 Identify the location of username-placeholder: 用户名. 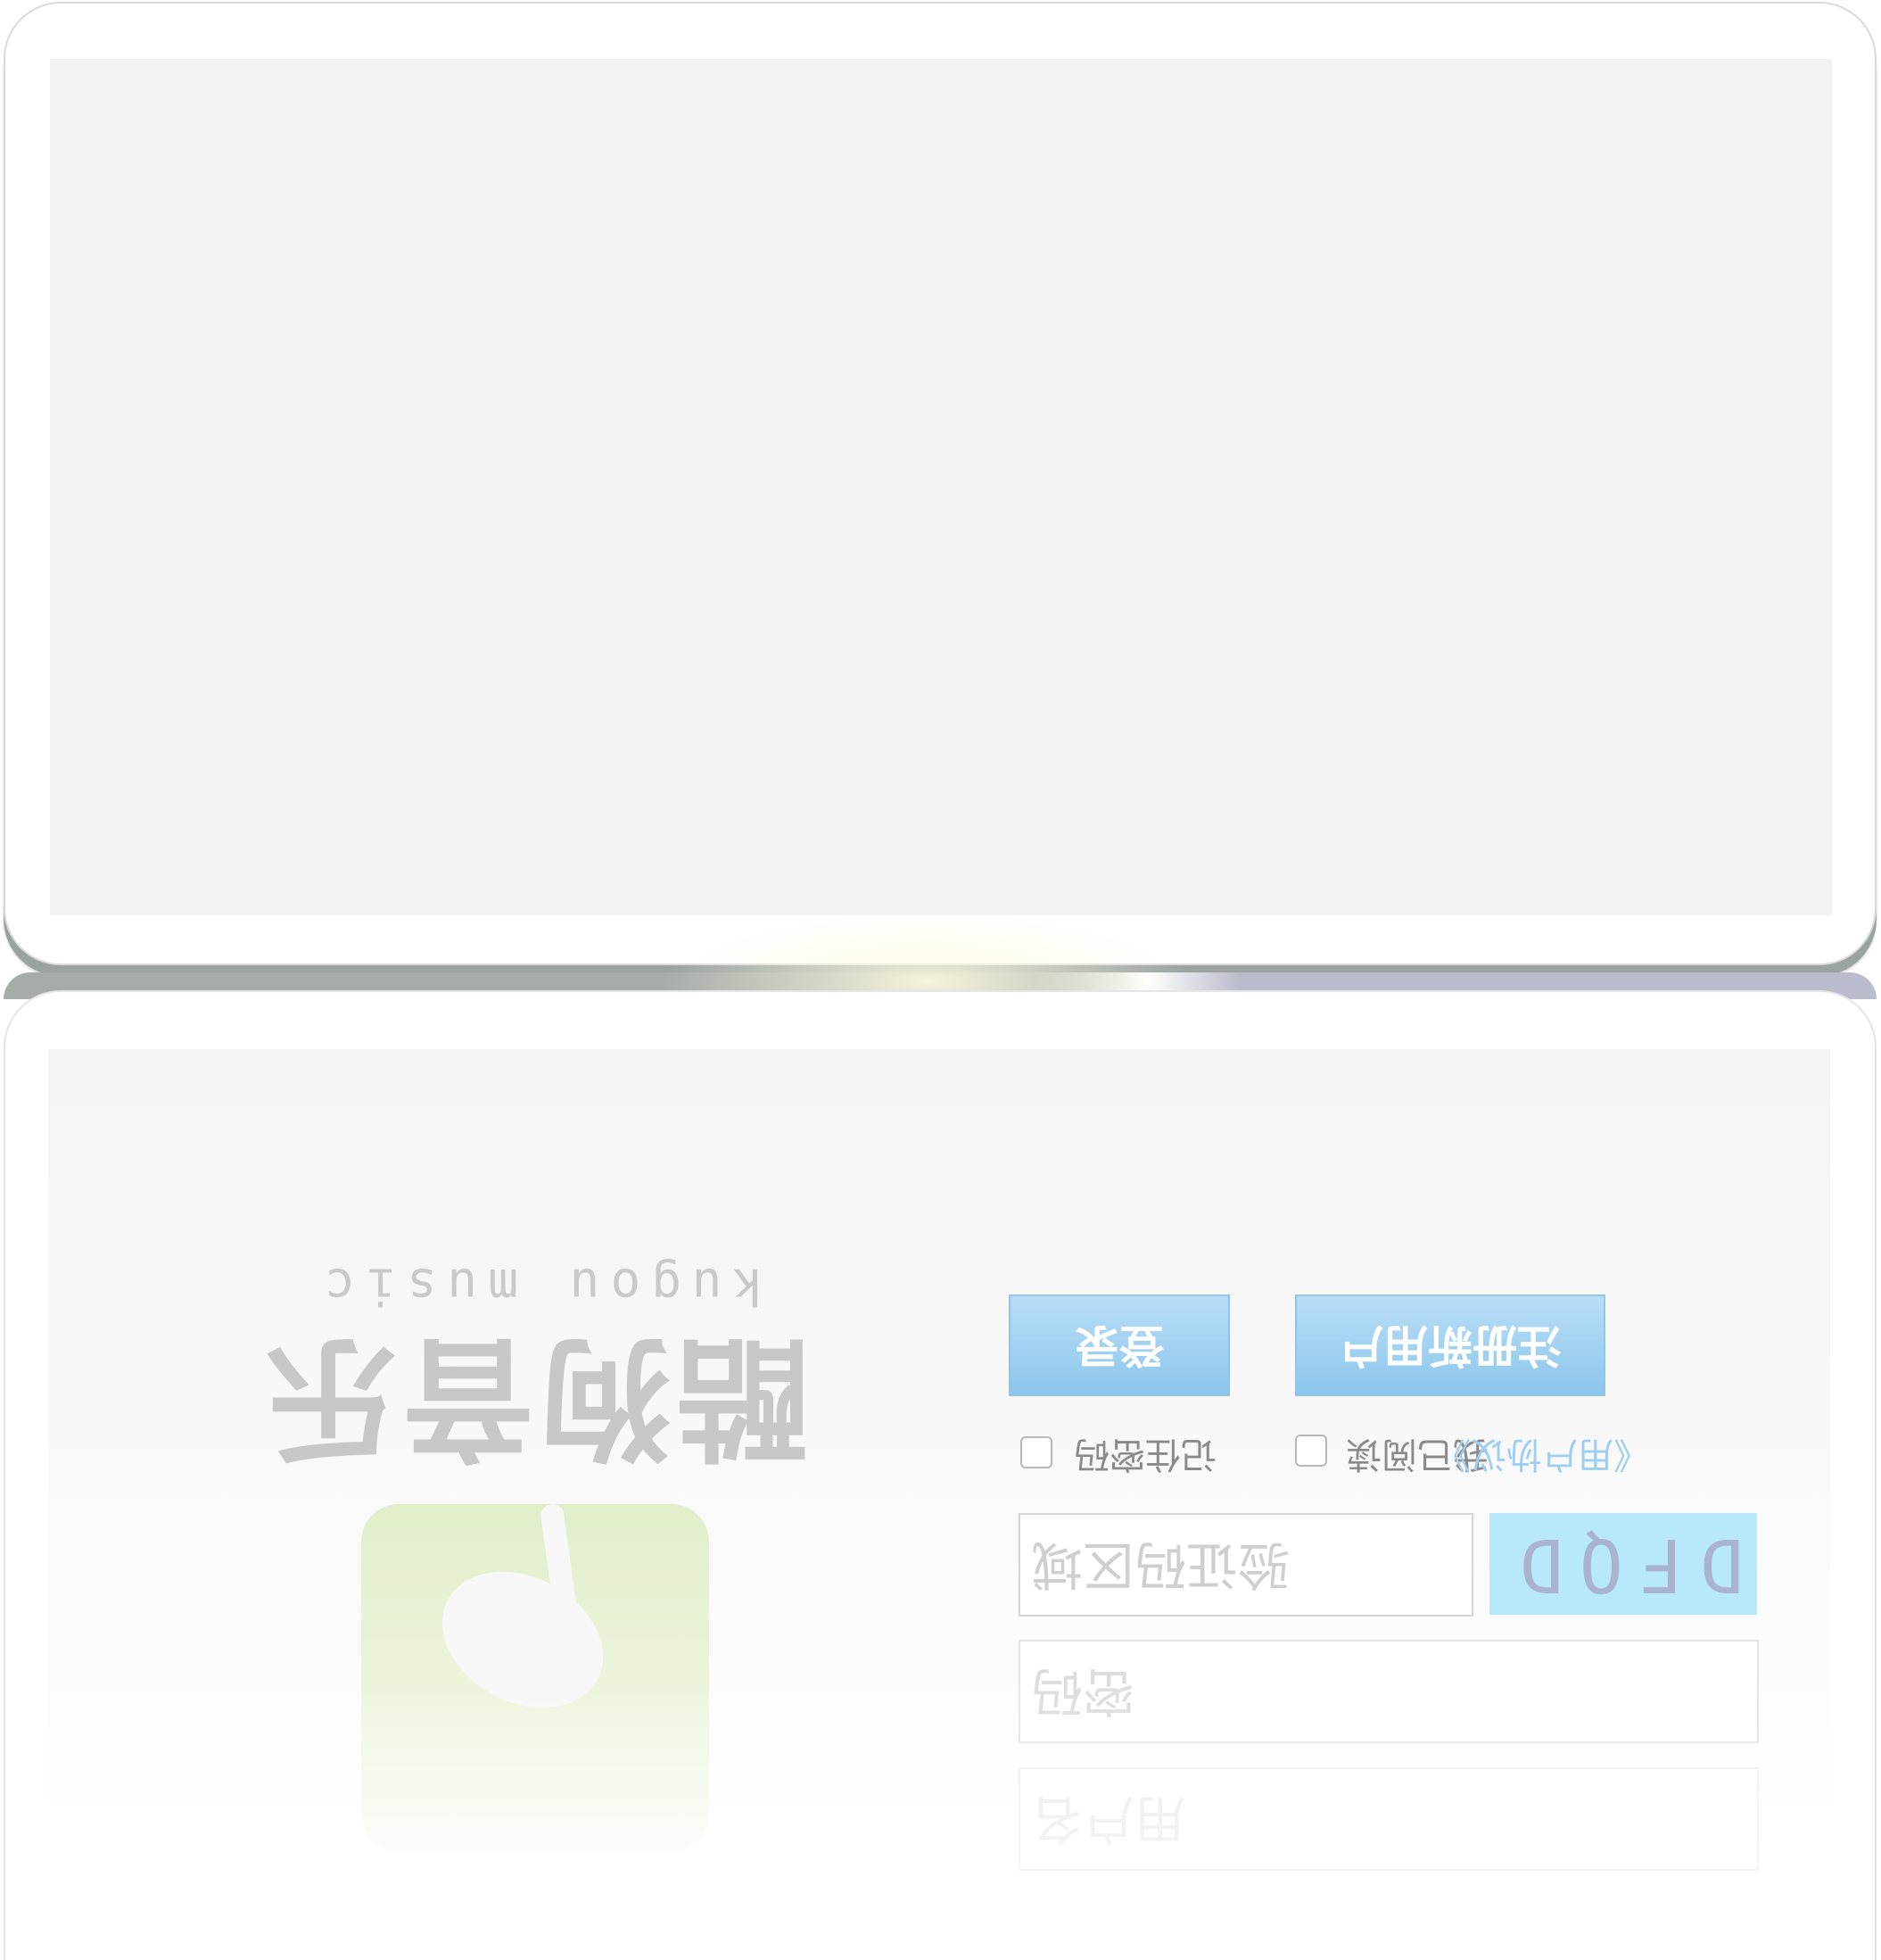
(1109, 1819).